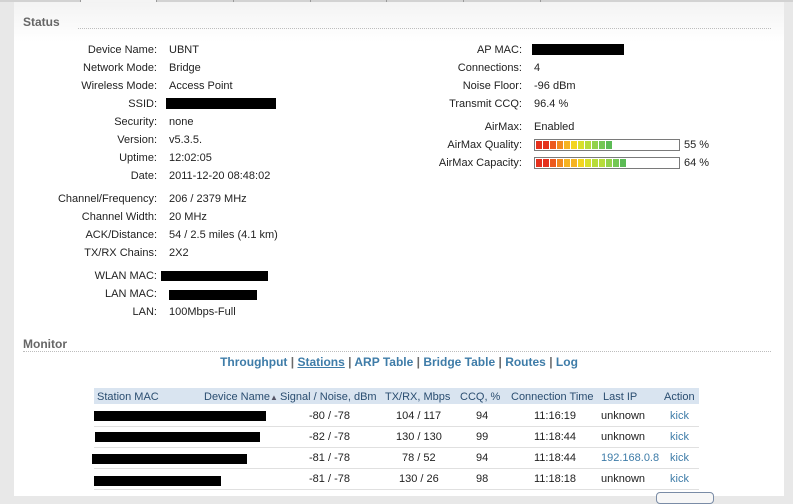  I want to click on airmax-quality-value: 55 %, so click(697, 145).